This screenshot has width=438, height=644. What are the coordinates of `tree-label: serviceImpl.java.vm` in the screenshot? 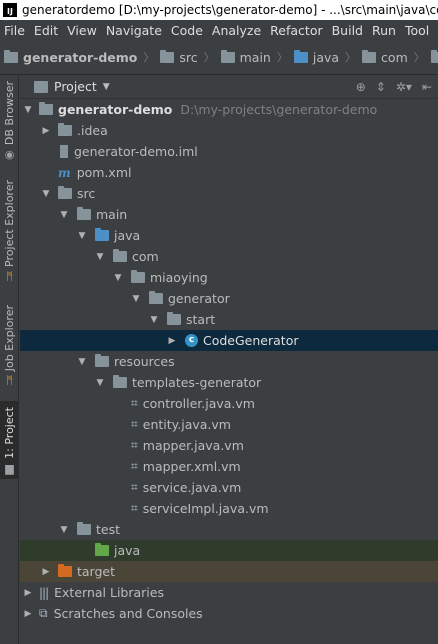 It's located at (205, 508).